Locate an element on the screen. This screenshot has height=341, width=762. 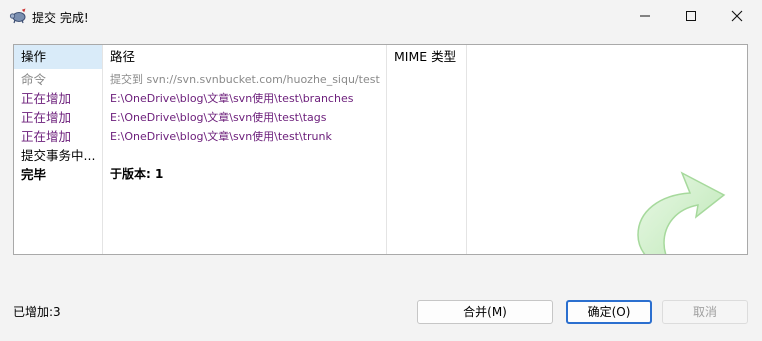
maximize-button is located at coordinates (691, 16).